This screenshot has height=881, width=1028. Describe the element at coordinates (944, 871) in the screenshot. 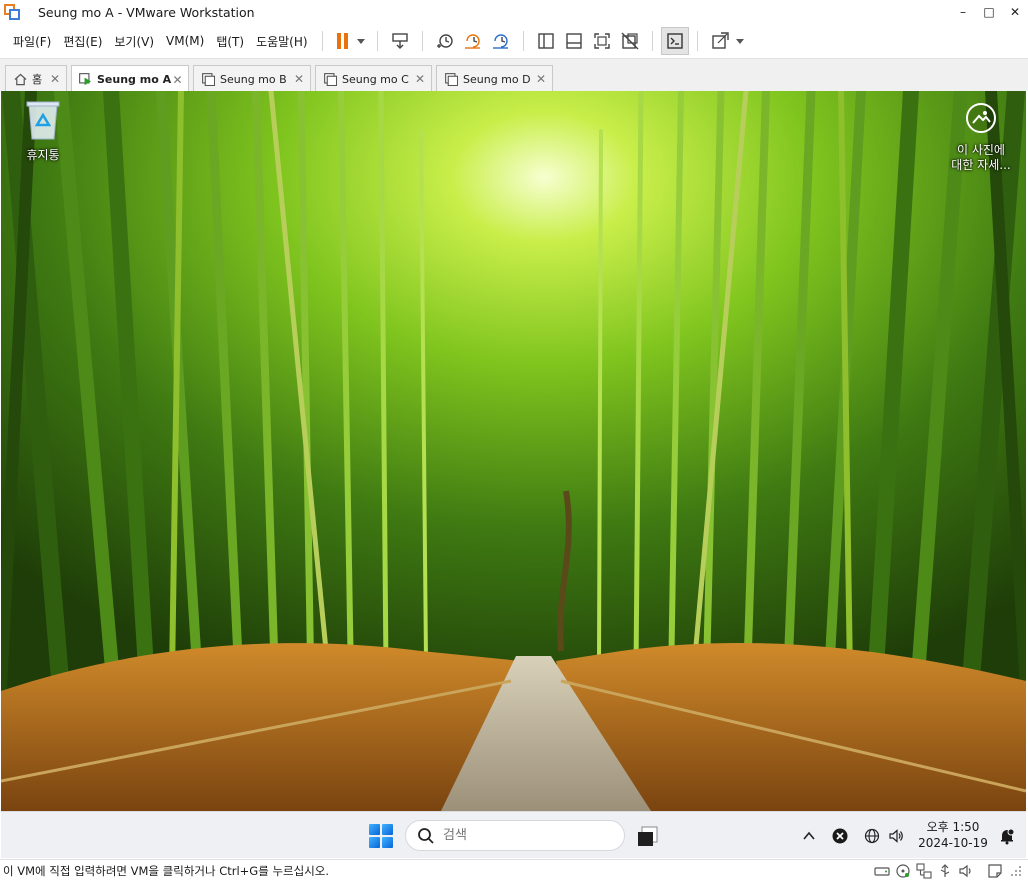

I see `usb-status-icon` at that location.